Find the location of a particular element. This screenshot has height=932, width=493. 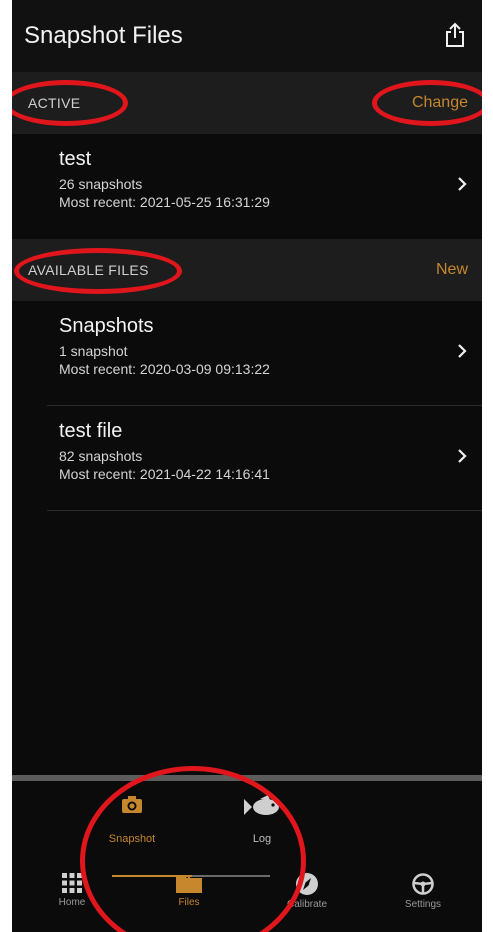

available-section-header: AVAILABLE FILES New is located at coordinates (247, 270).